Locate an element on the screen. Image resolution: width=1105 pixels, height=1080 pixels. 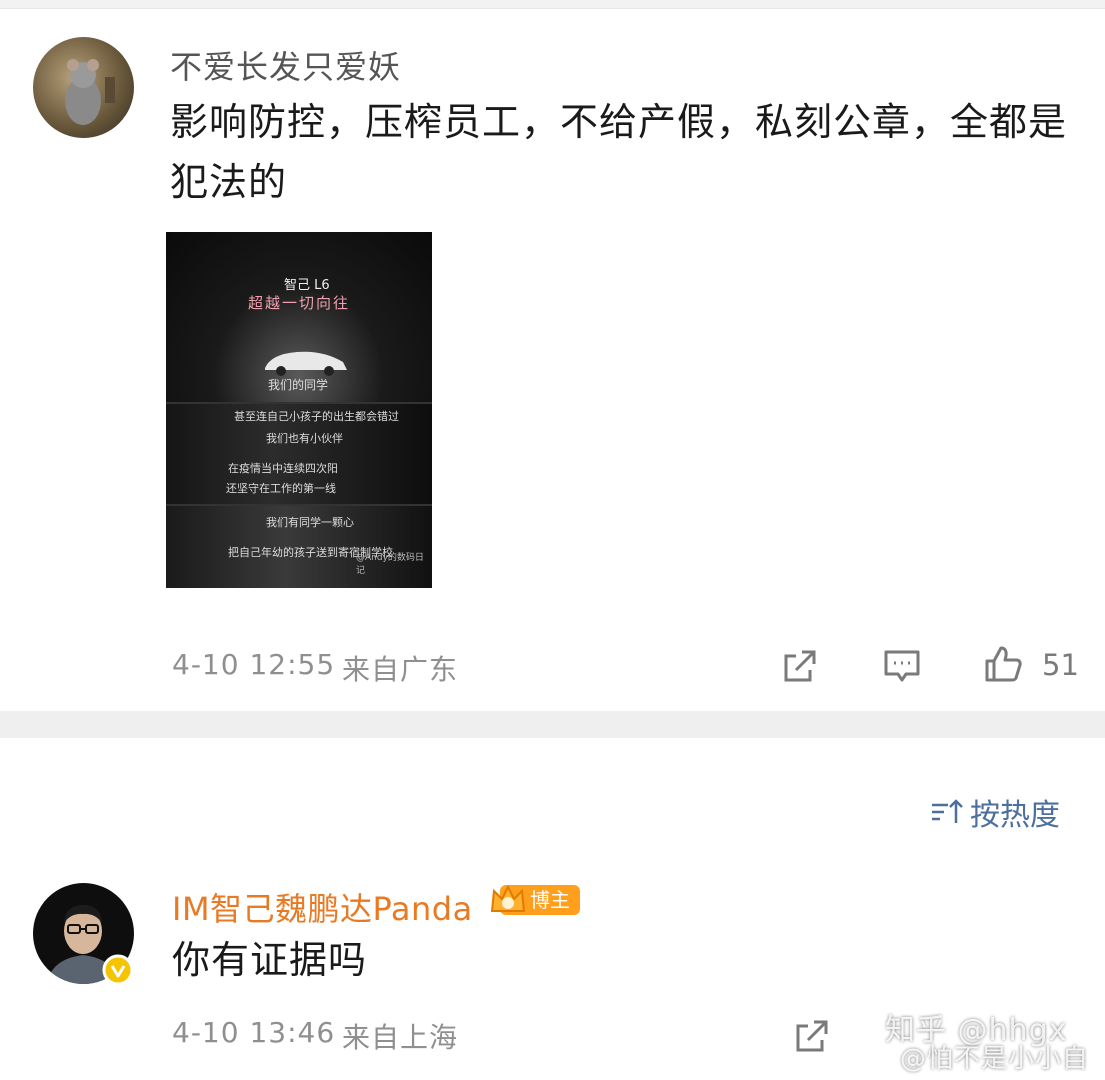
comment-username: 不爱长发只爱妖 is located at coordinates (285, 65).